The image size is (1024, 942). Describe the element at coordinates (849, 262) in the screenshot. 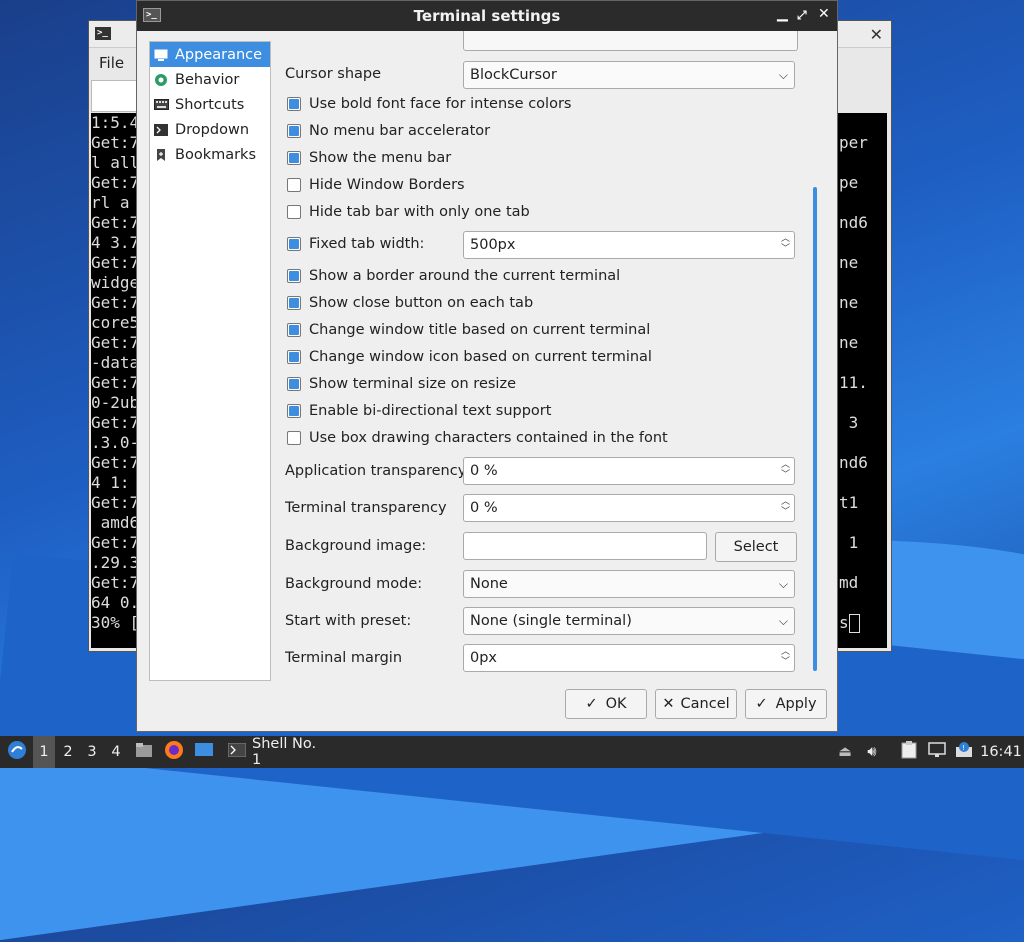

I see `terminal-line: ne` at that location.